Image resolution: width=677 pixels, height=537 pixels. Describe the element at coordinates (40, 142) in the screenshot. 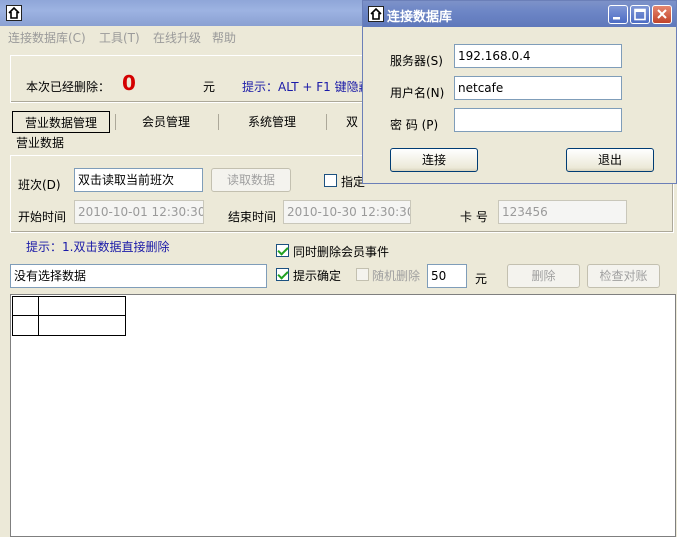

I see `section-title: 营业数据` at that location.